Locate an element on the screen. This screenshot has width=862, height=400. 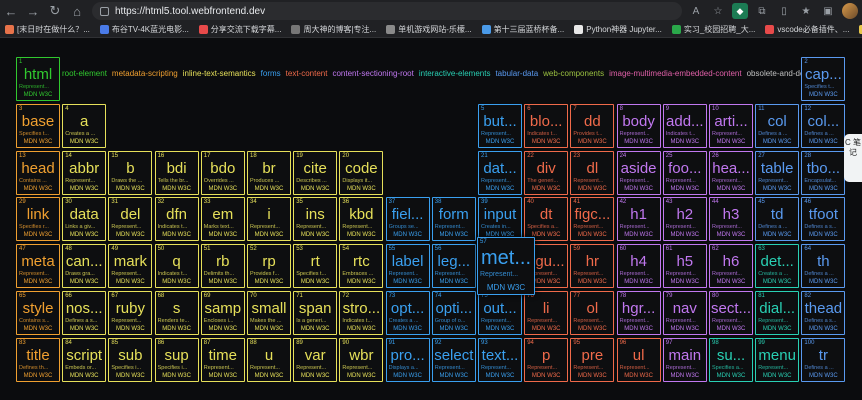
element-tile-span: 71 span Is a generi... MDN W3C is located at coordinates (315, 313).